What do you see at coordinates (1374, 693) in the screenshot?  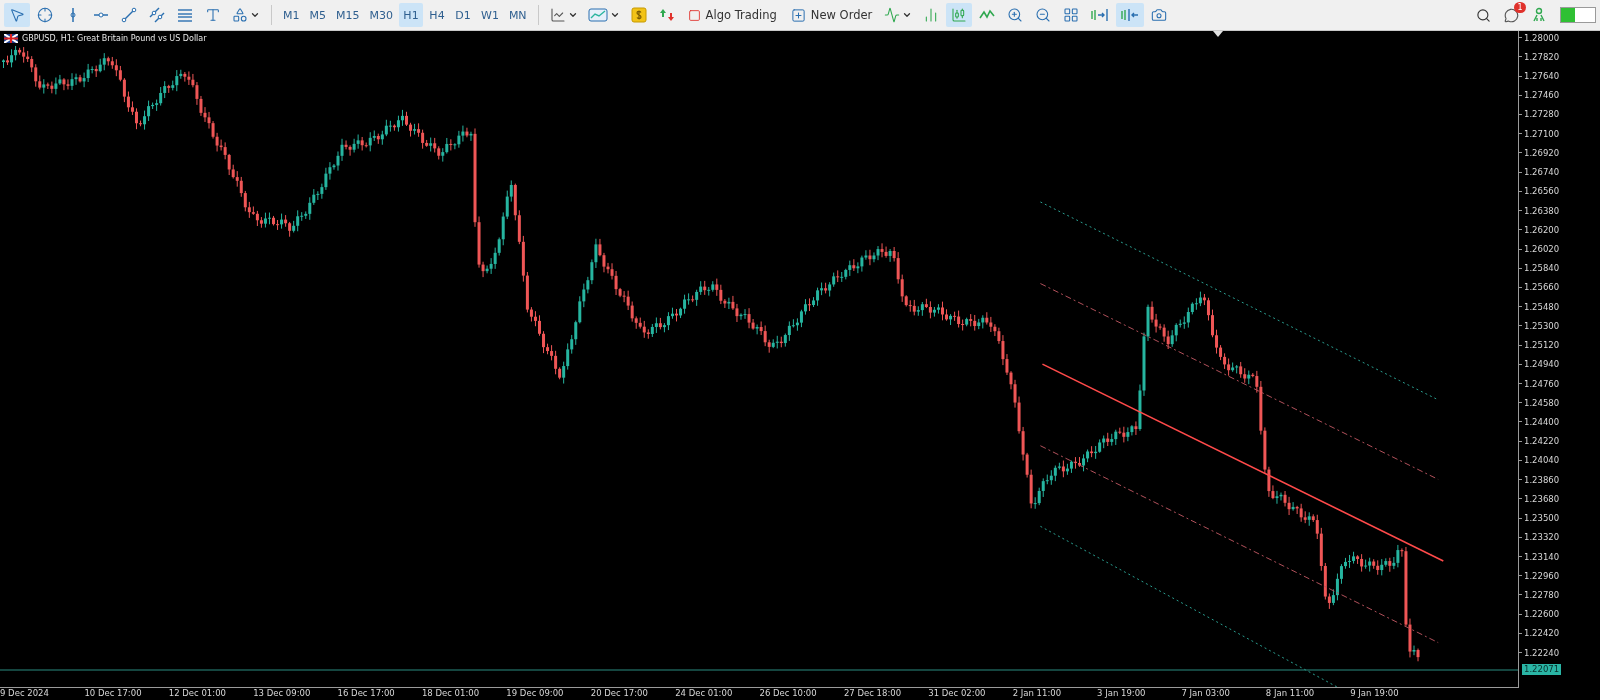 I see `time-label: 9 Jan 19:00` at bounding box center [1374, 693].